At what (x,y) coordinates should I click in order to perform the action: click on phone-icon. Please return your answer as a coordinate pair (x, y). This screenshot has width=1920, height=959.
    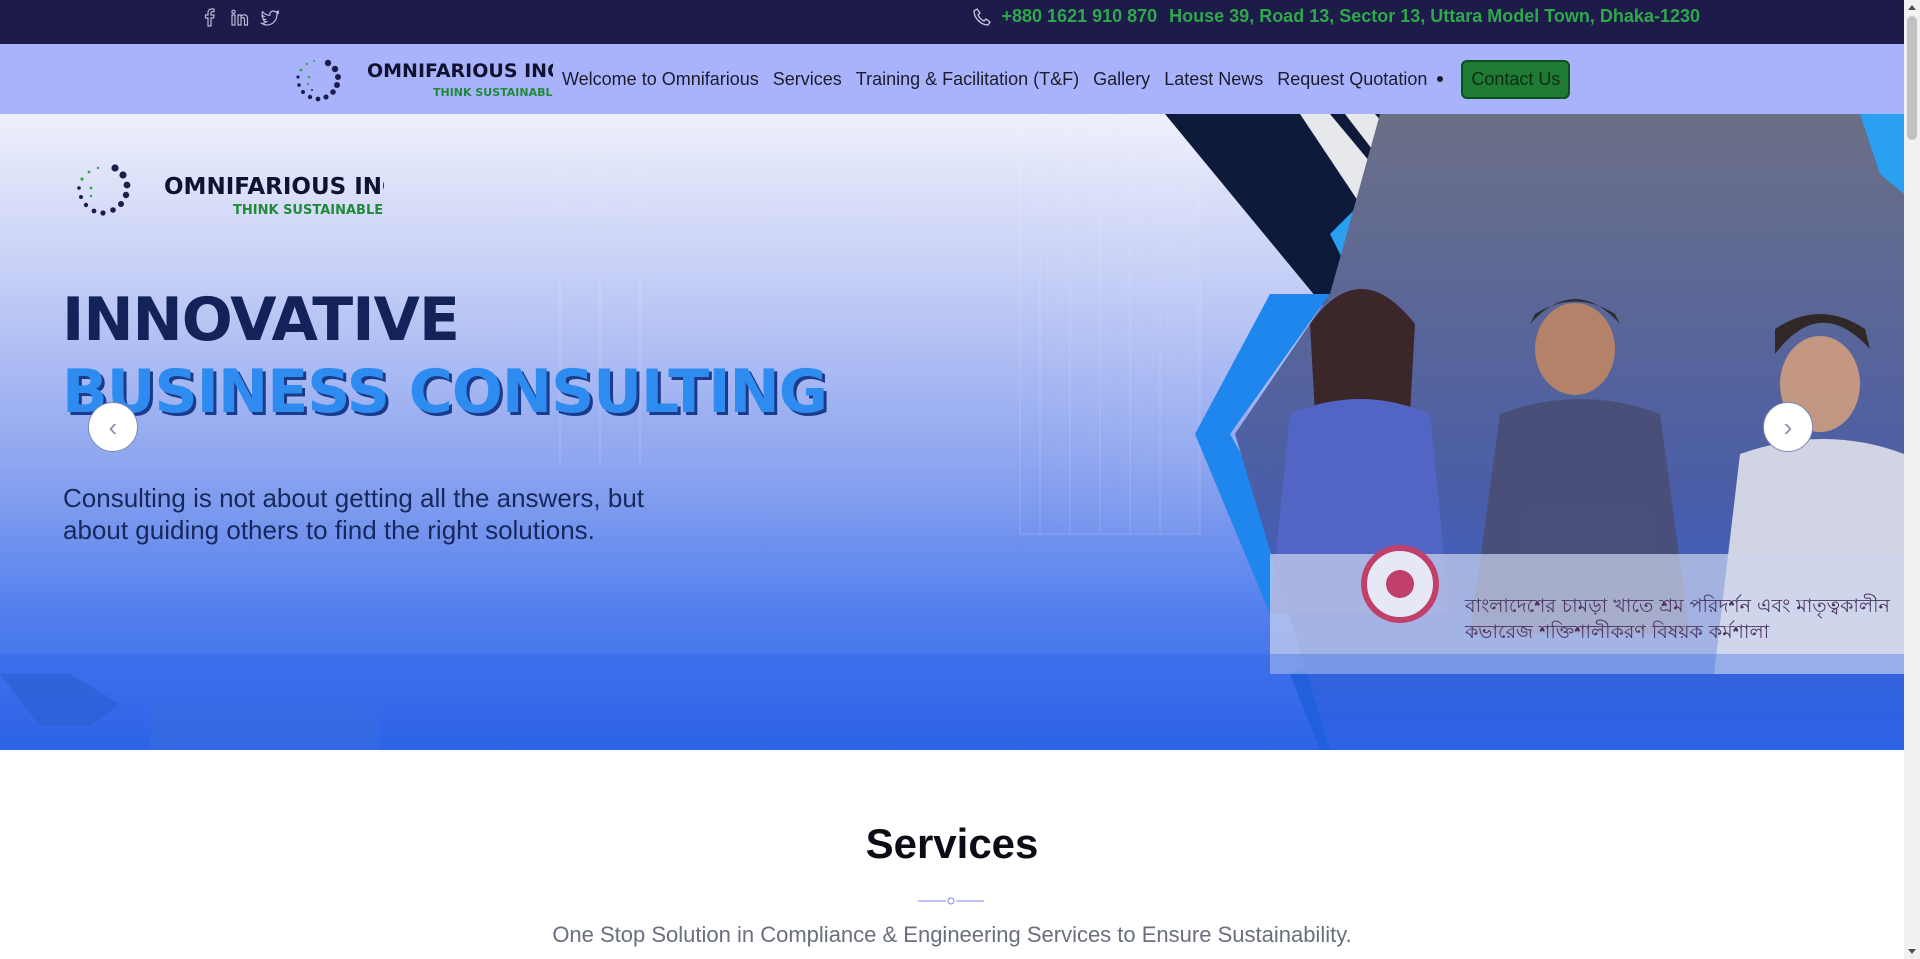
    Looking at the image, I should click on (982, 17).